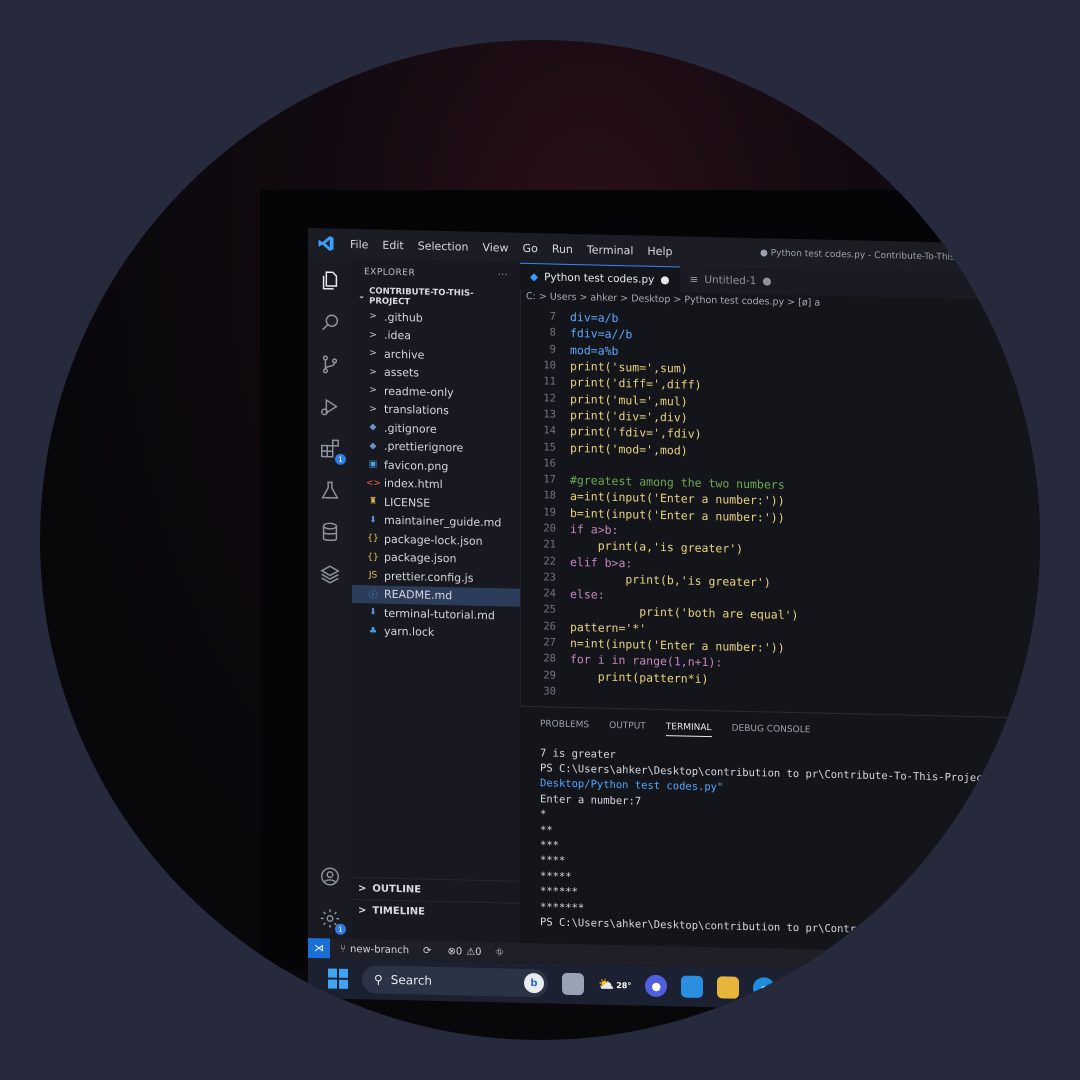  I want to click on meet-camera-icon: ●, so click(656, 986).